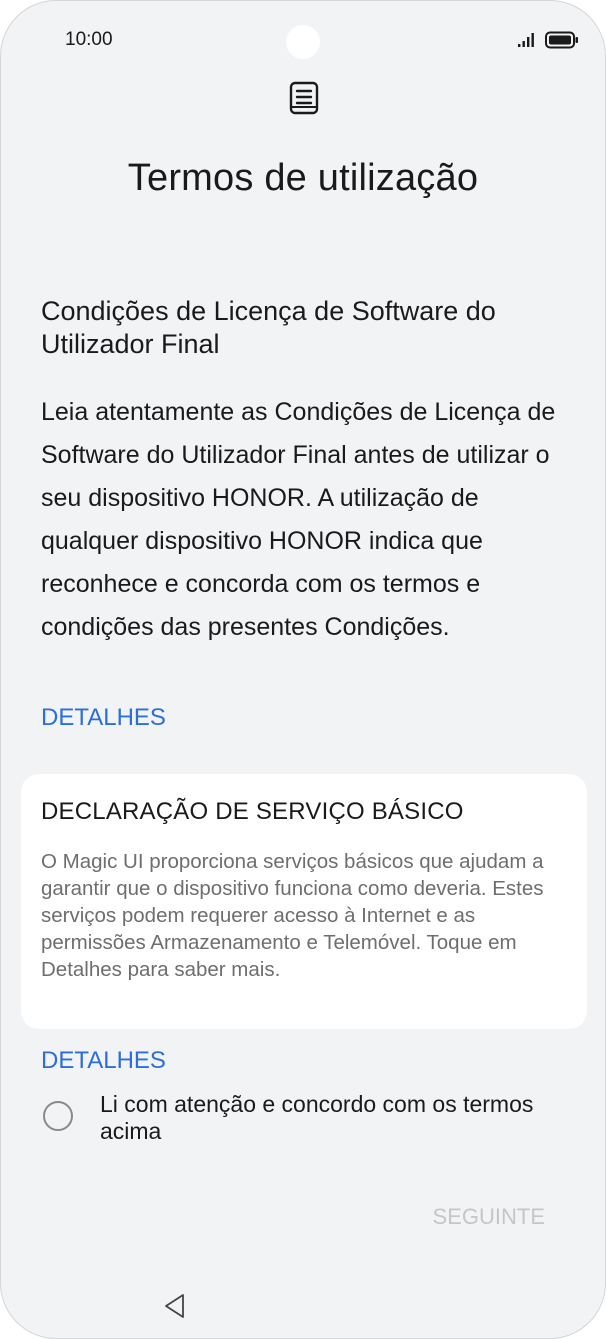 The width and height of the screenshot is (606, 1339). I want to click on agreement-radio, so click(58, 1116).